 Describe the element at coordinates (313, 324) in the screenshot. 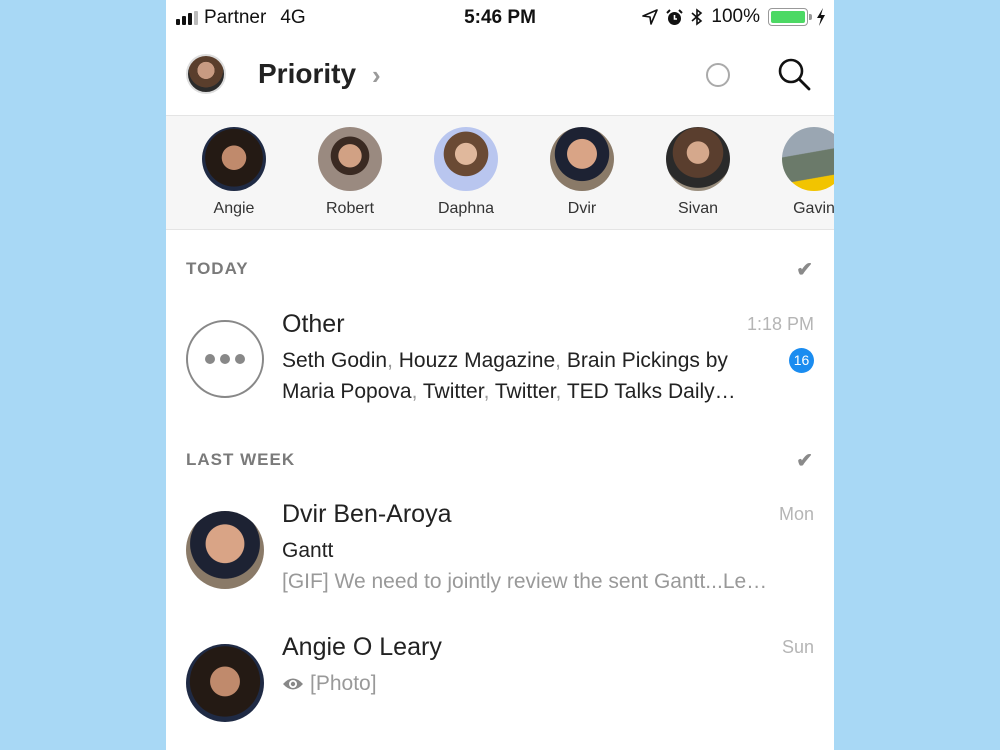

I see `conversation-title: Other` at that location.